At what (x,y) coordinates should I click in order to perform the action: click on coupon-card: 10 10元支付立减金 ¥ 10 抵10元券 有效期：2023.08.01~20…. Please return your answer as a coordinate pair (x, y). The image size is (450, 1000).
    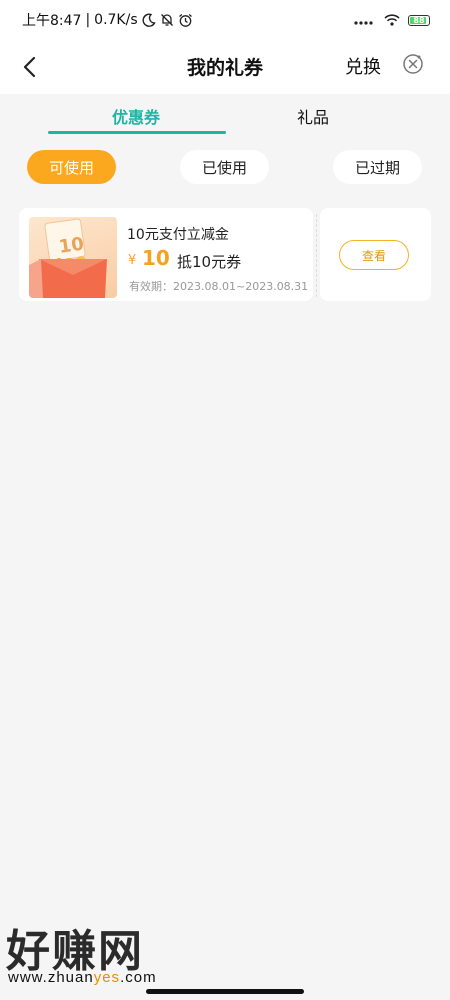
    Looking at the image, I should click on (166, 254).